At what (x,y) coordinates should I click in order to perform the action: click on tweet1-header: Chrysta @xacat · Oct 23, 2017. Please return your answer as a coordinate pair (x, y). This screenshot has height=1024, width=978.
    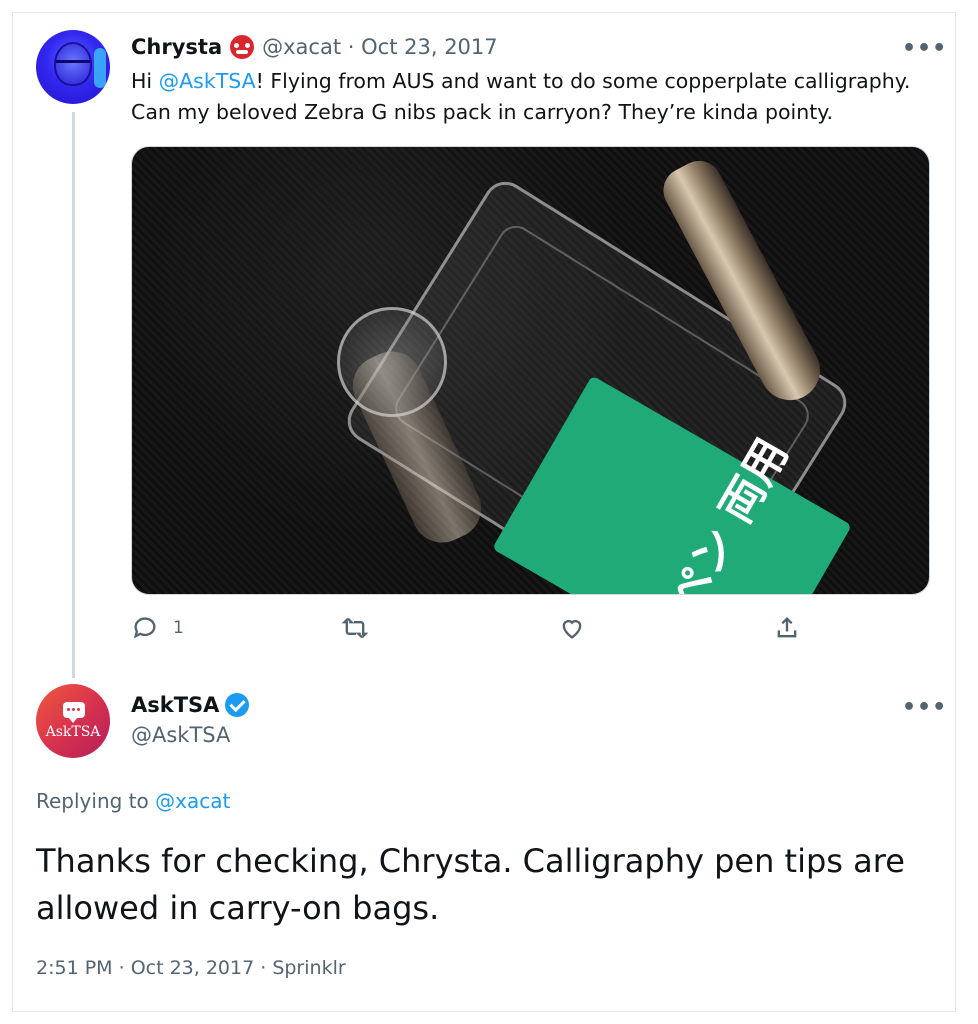
    Looking at the image, I should click on (314, 47).